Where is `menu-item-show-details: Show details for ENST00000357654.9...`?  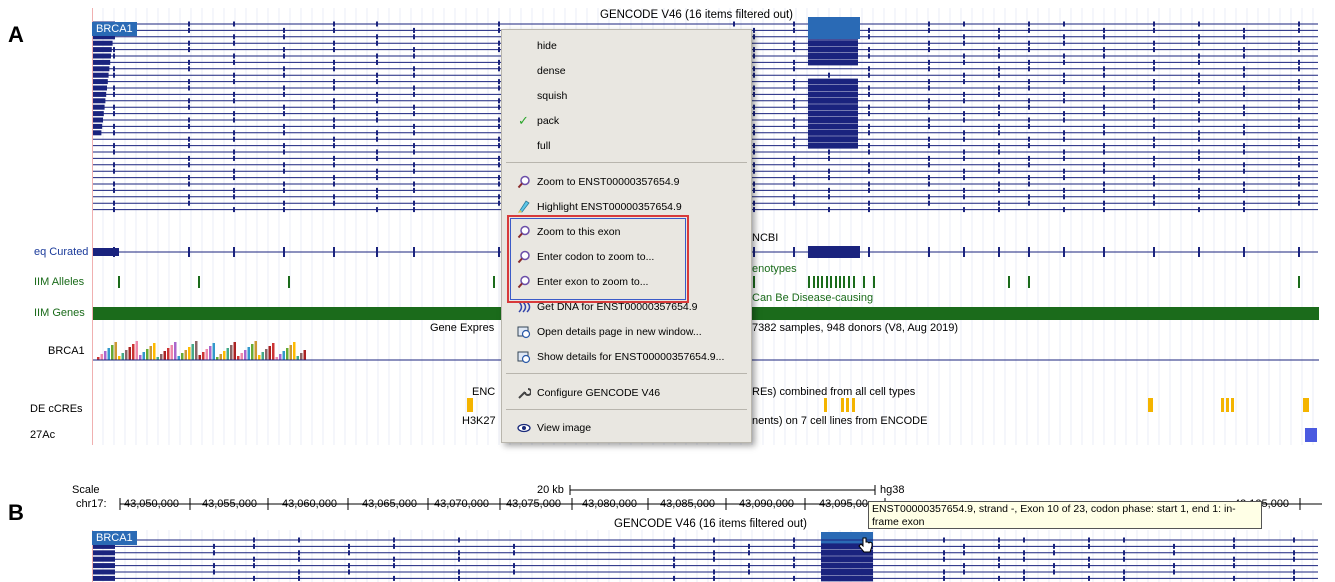
menu-item-show-details: Show details for ENST00000357654.9... is located at coordinates (626, 357).